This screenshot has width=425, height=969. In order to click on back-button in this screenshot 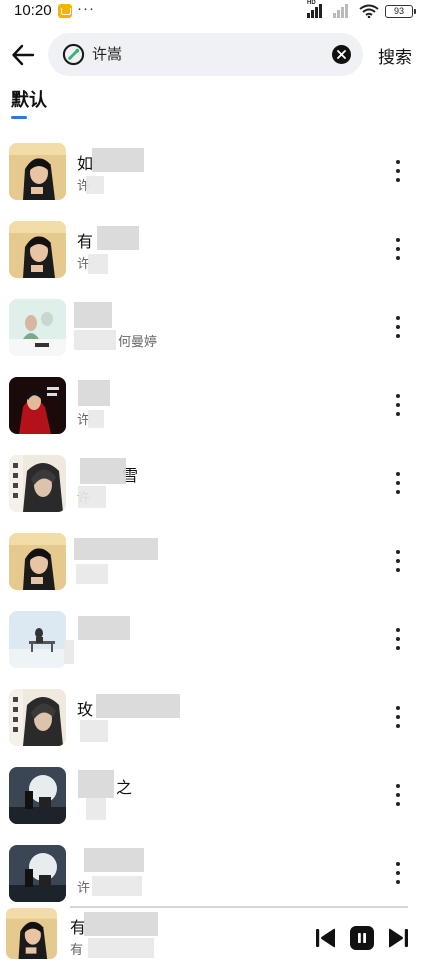, I will do `click(23, 55)`.